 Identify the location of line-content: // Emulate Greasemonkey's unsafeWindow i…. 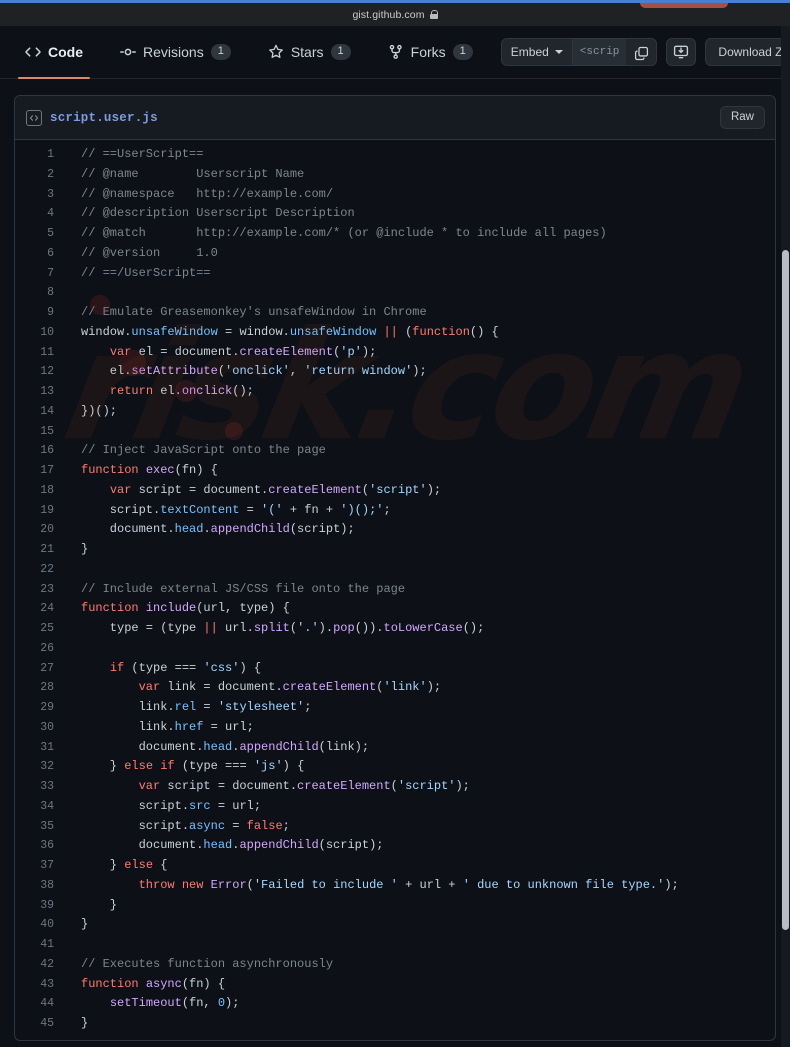
(254, 312).